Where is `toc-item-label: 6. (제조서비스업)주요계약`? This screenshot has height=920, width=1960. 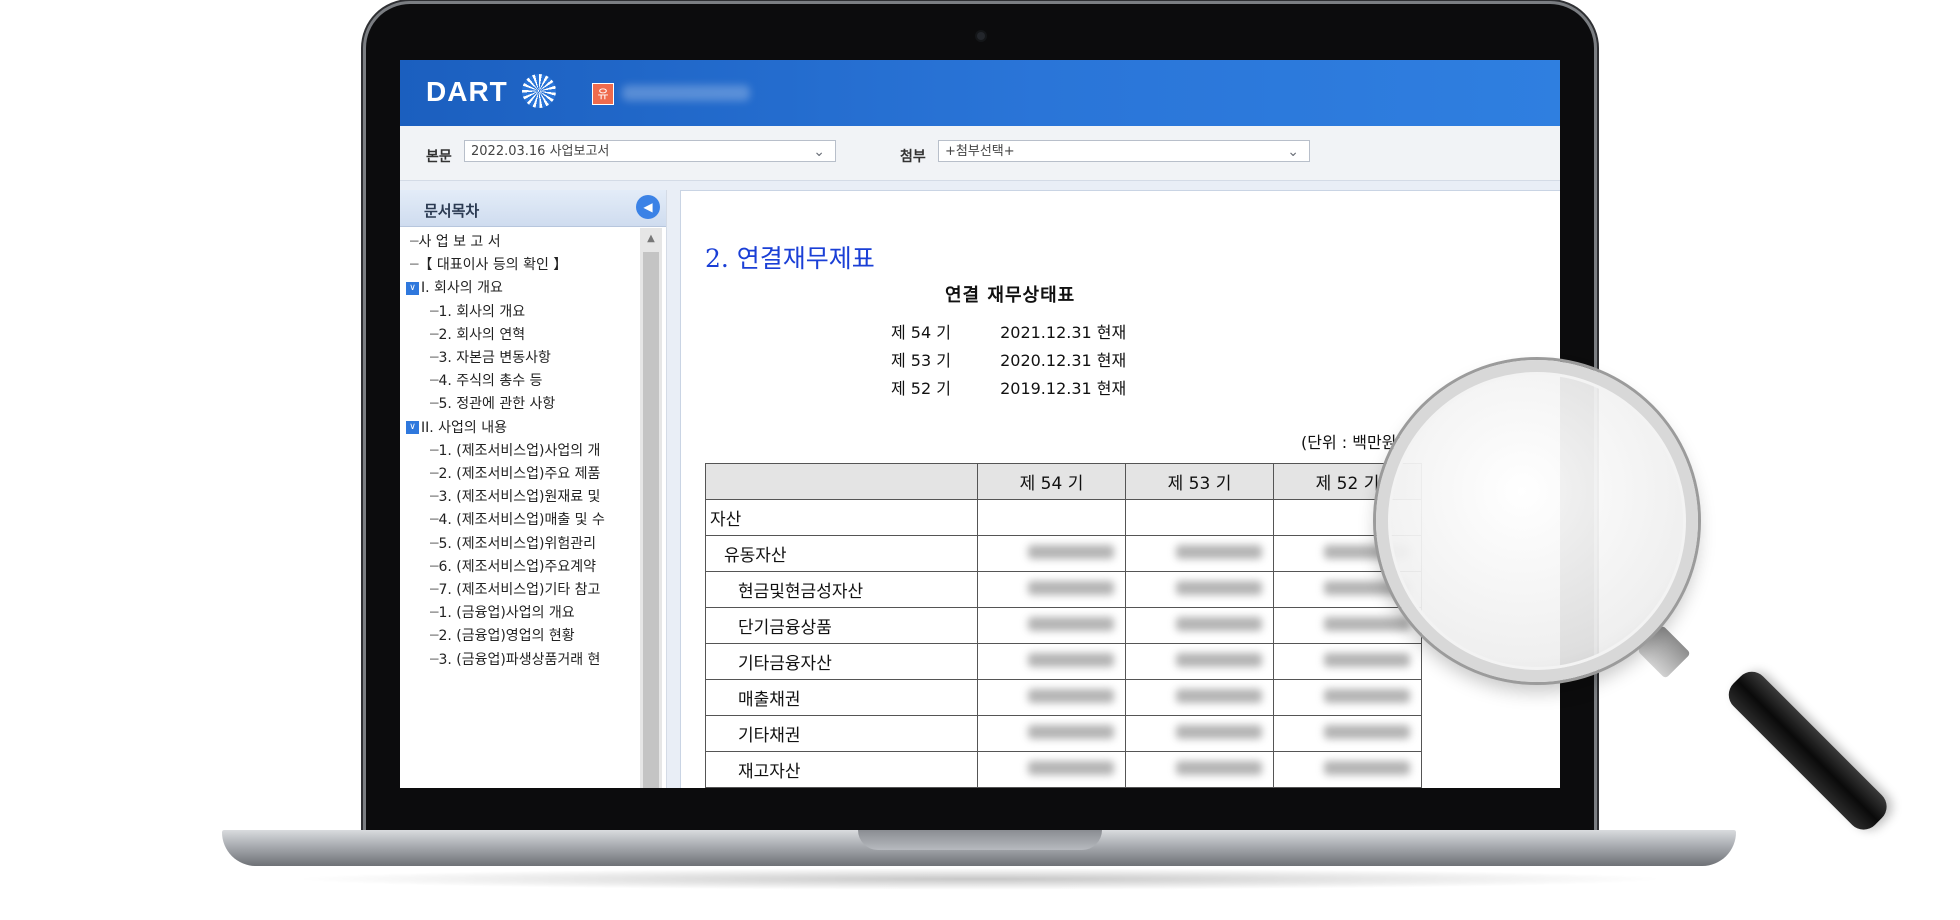 toc-item-label: 6. (제조서비스업)주요계약 is located at coordinates (517, 566).